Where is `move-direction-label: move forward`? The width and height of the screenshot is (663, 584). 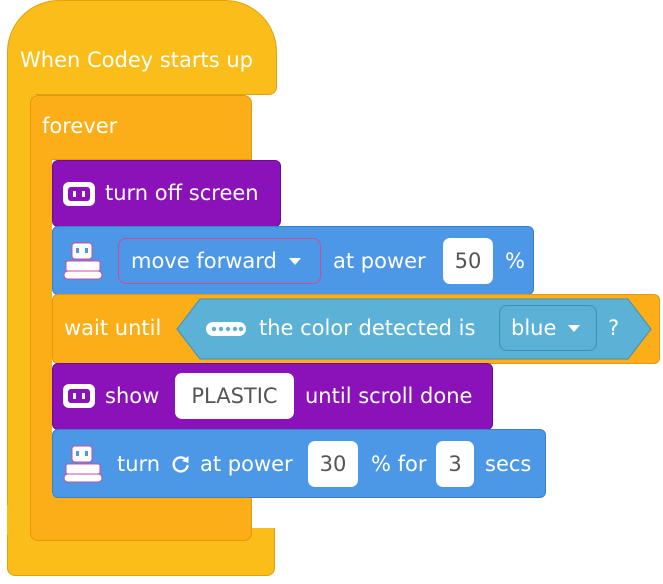 move-direction-label: move forward is located at coordinates (204, 261).